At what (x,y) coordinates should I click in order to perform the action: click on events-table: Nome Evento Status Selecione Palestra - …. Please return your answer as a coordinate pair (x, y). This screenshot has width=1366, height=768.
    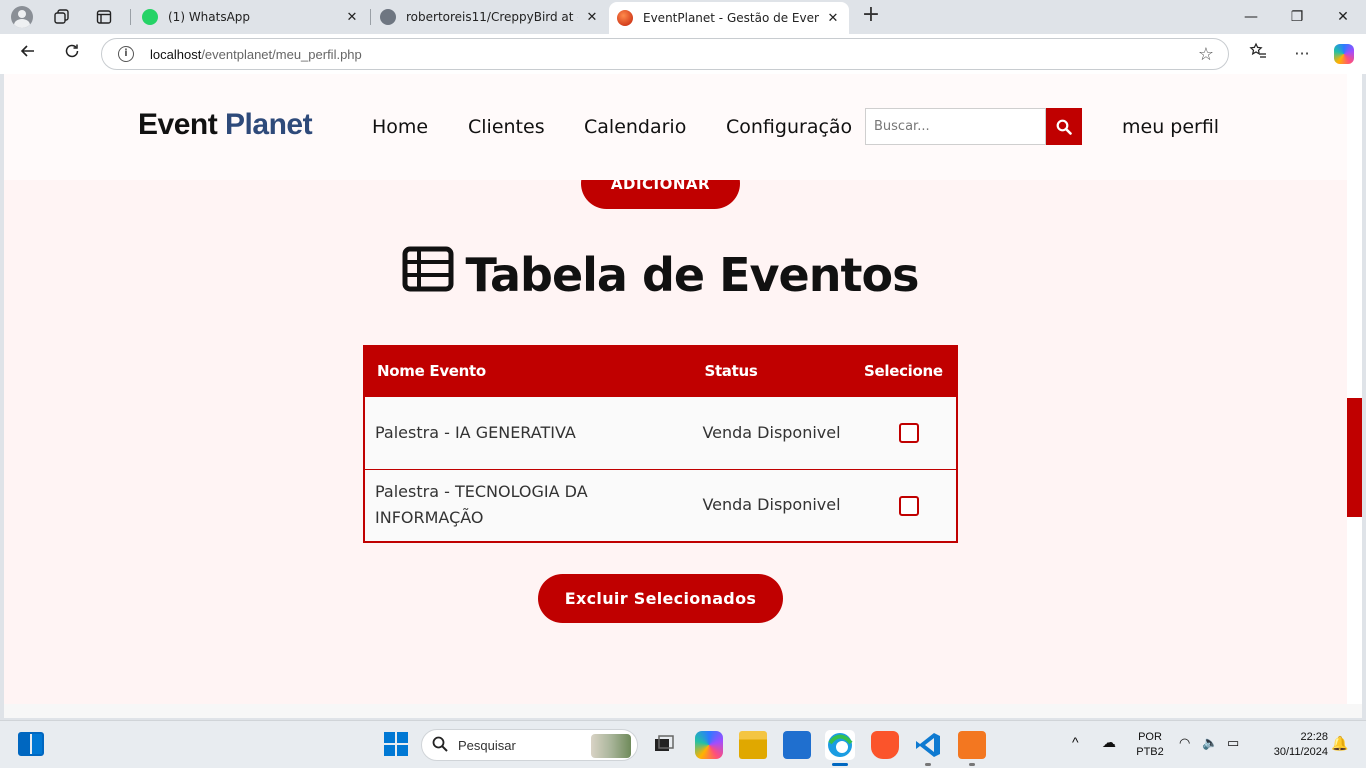
    Looking at the image, I should click on (660, 444).